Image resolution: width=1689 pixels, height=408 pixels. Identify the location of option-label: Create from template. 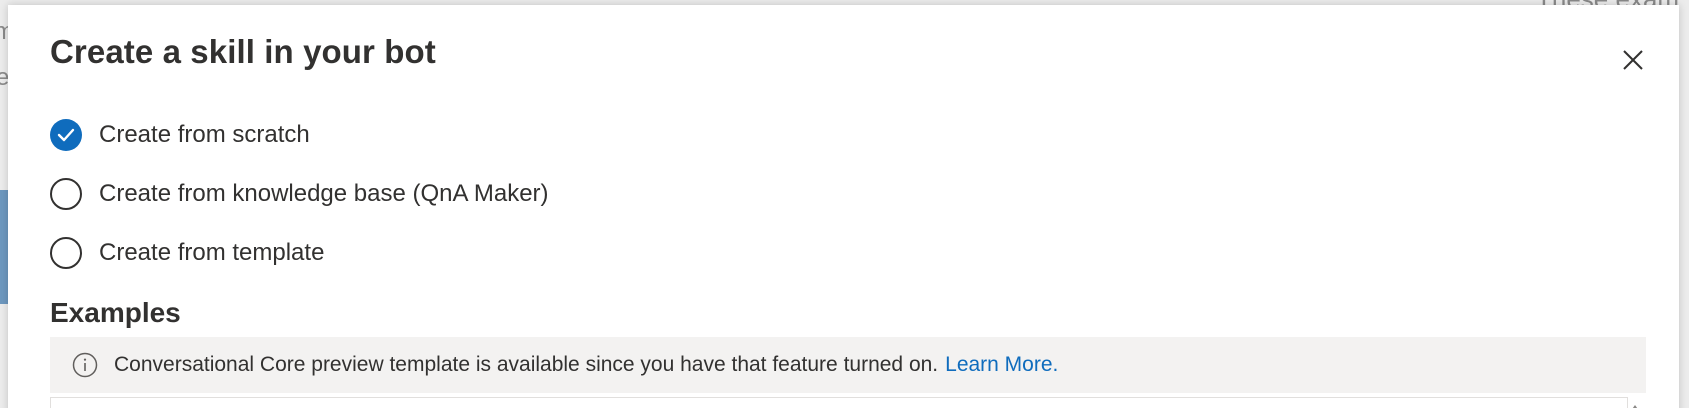
(212, 252).